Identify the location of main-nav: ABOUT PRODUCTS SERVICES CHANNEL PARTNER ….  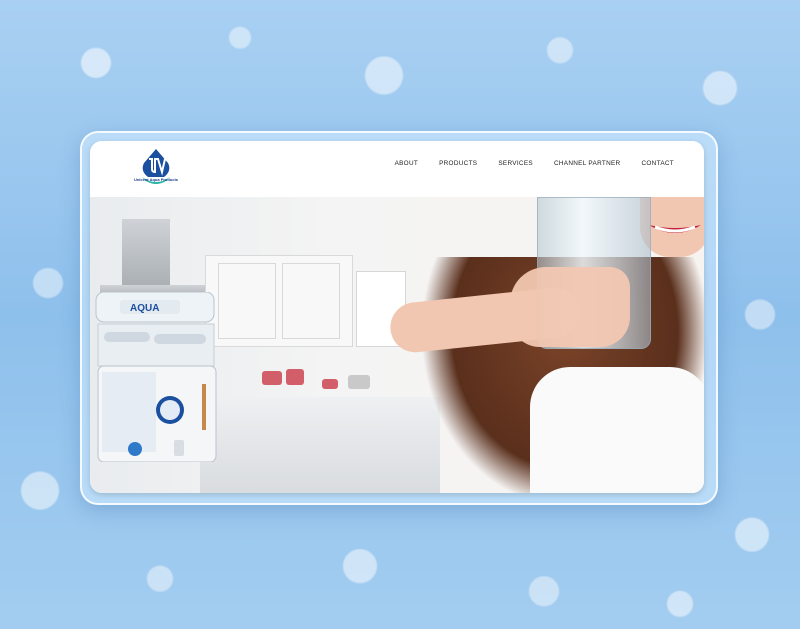
(534, 163).